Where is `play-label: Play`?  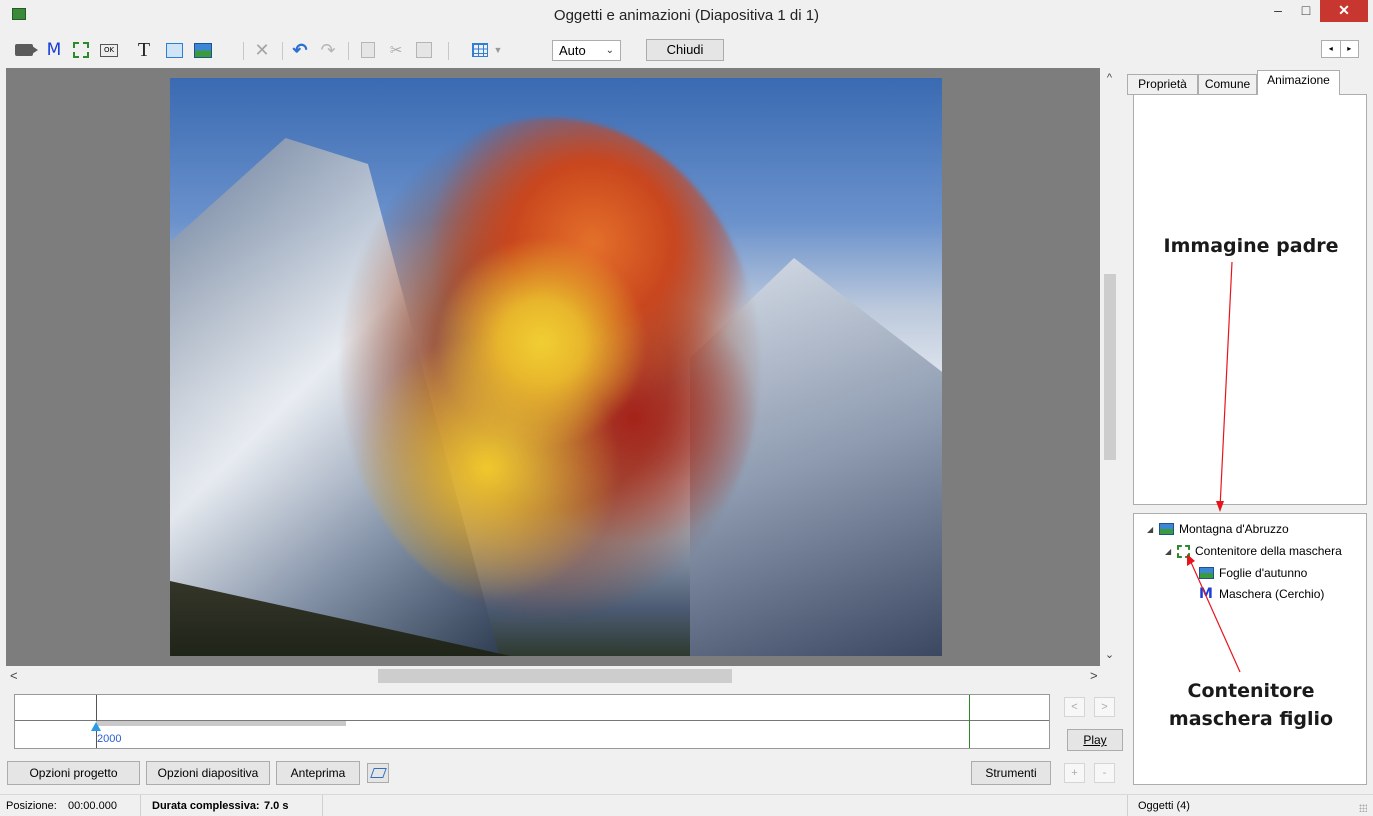 play-label: Play is located at coordinates (1095, 740).